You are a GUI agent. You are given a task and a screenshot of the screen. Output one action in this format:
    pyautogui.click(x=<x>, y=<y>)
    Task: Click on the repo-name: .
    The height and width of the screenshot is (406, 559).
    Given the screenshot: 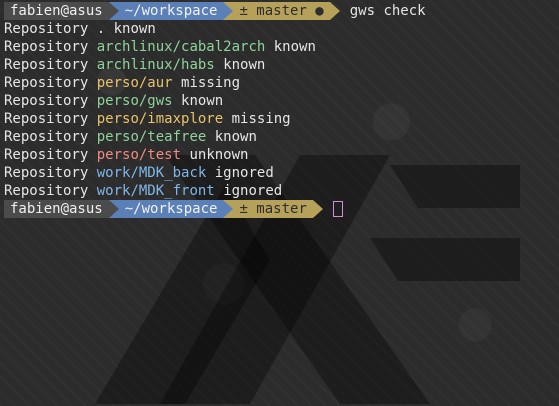 What is the action you would take?
    pyautogui.click(x=101, y=29)
    